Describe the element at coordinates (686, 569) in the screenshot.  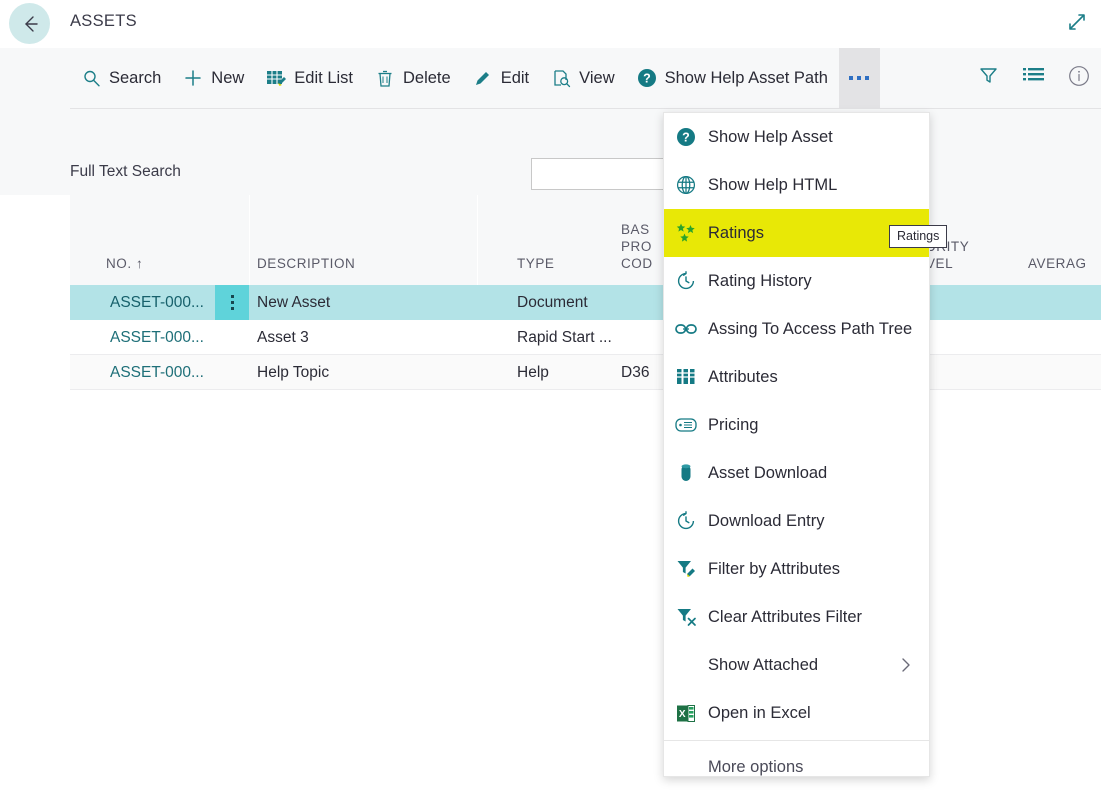
I see `filter-pencil-icon` at that location.